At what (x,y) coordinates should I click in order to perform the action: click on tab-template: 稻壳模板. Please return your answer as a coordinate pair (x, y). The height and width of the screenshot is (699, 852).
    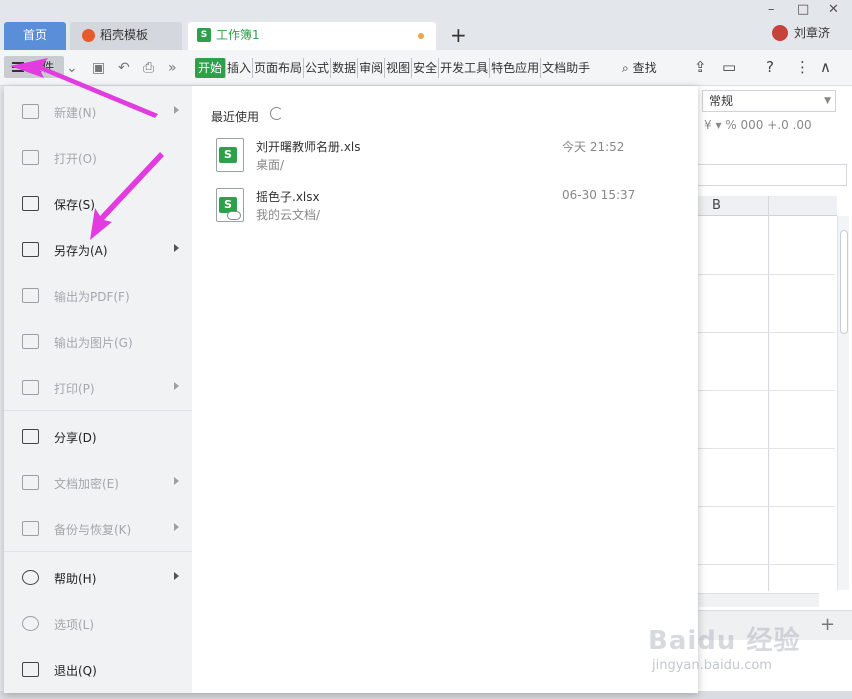
    Looking at the image, I should click on (126, 36).